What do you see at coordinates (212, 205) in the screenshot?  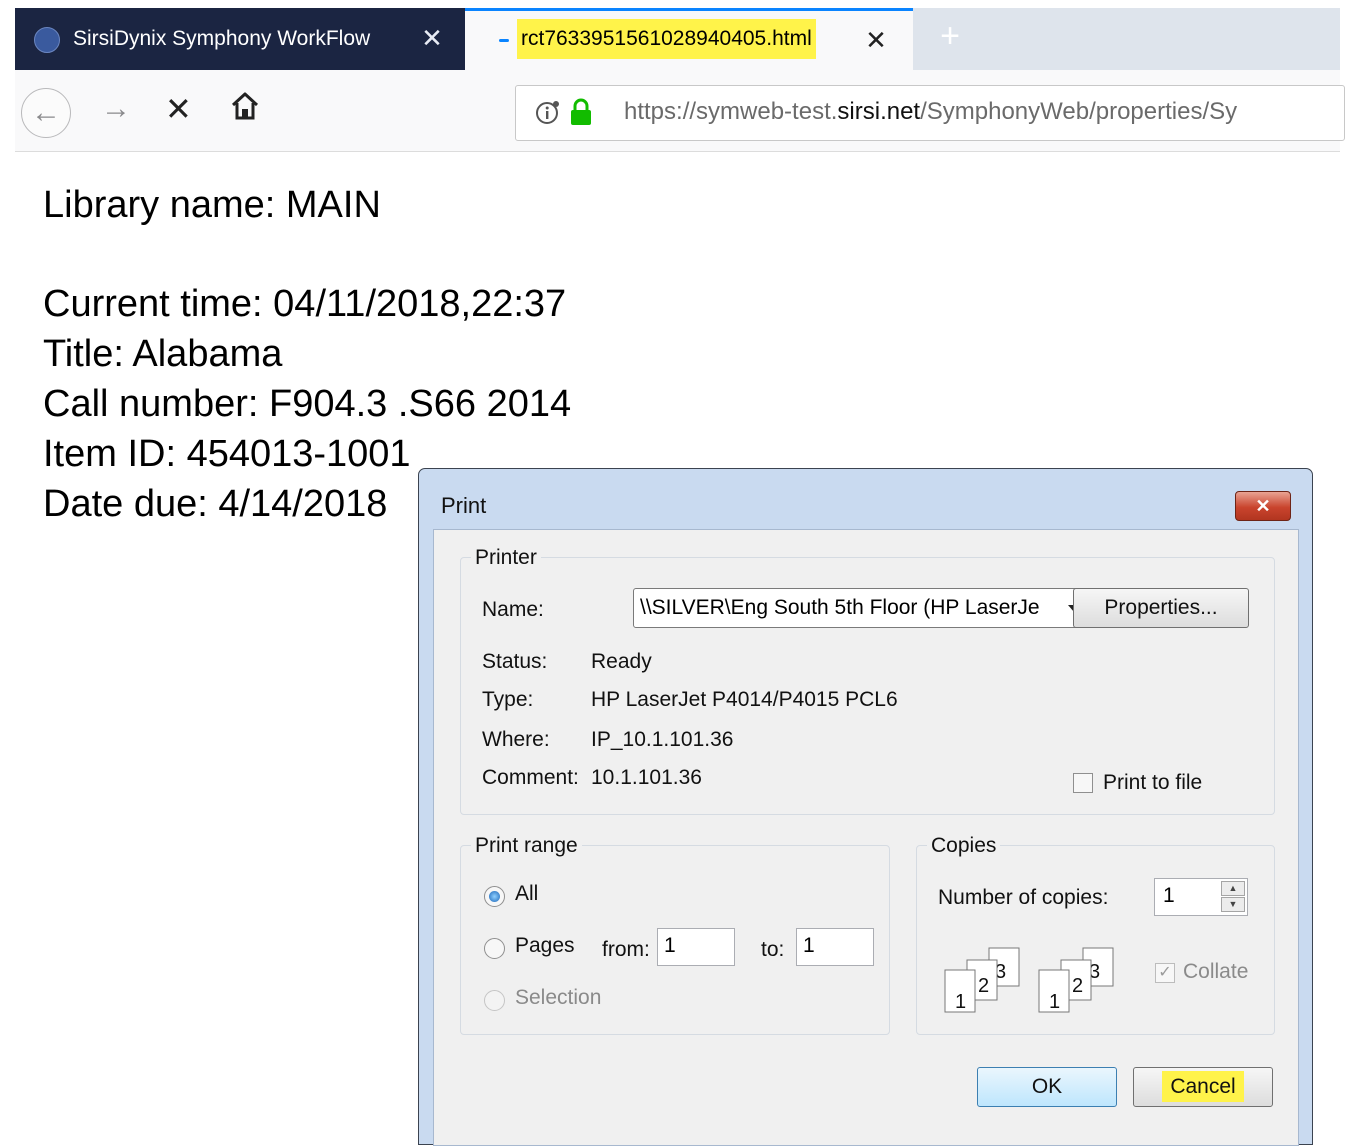 I see `library-name: Library name: MAIN` at bounding box center [212, 205].